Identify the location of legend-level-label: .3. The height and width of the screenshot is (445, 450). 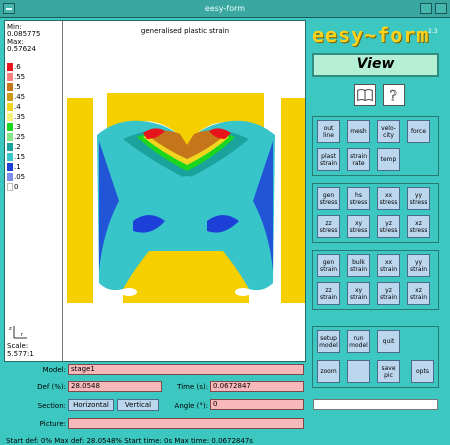
(17, 127).